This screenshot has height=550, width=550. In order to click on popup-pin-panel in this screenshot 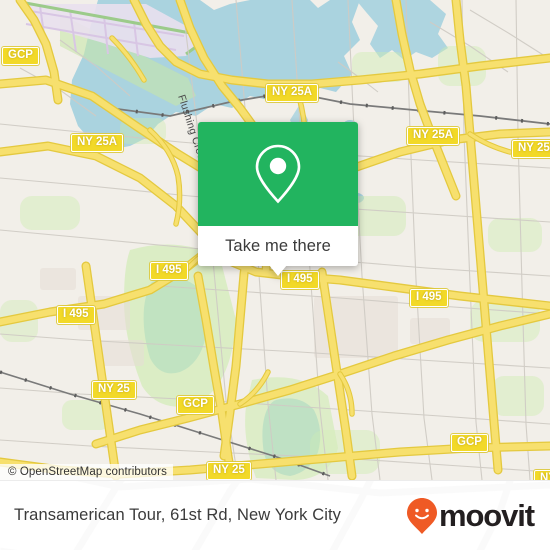, I will do `click(278, 174)`.